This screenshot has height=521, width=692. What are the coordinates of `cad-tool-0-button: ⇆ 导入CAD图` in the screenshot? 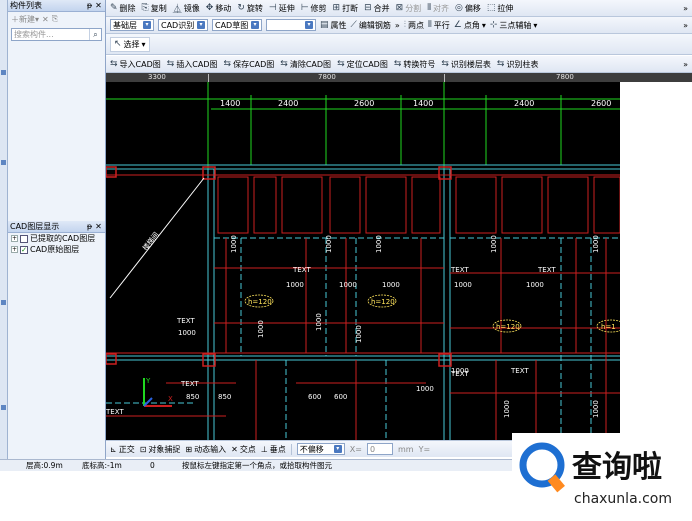 It's located at (135, 64).